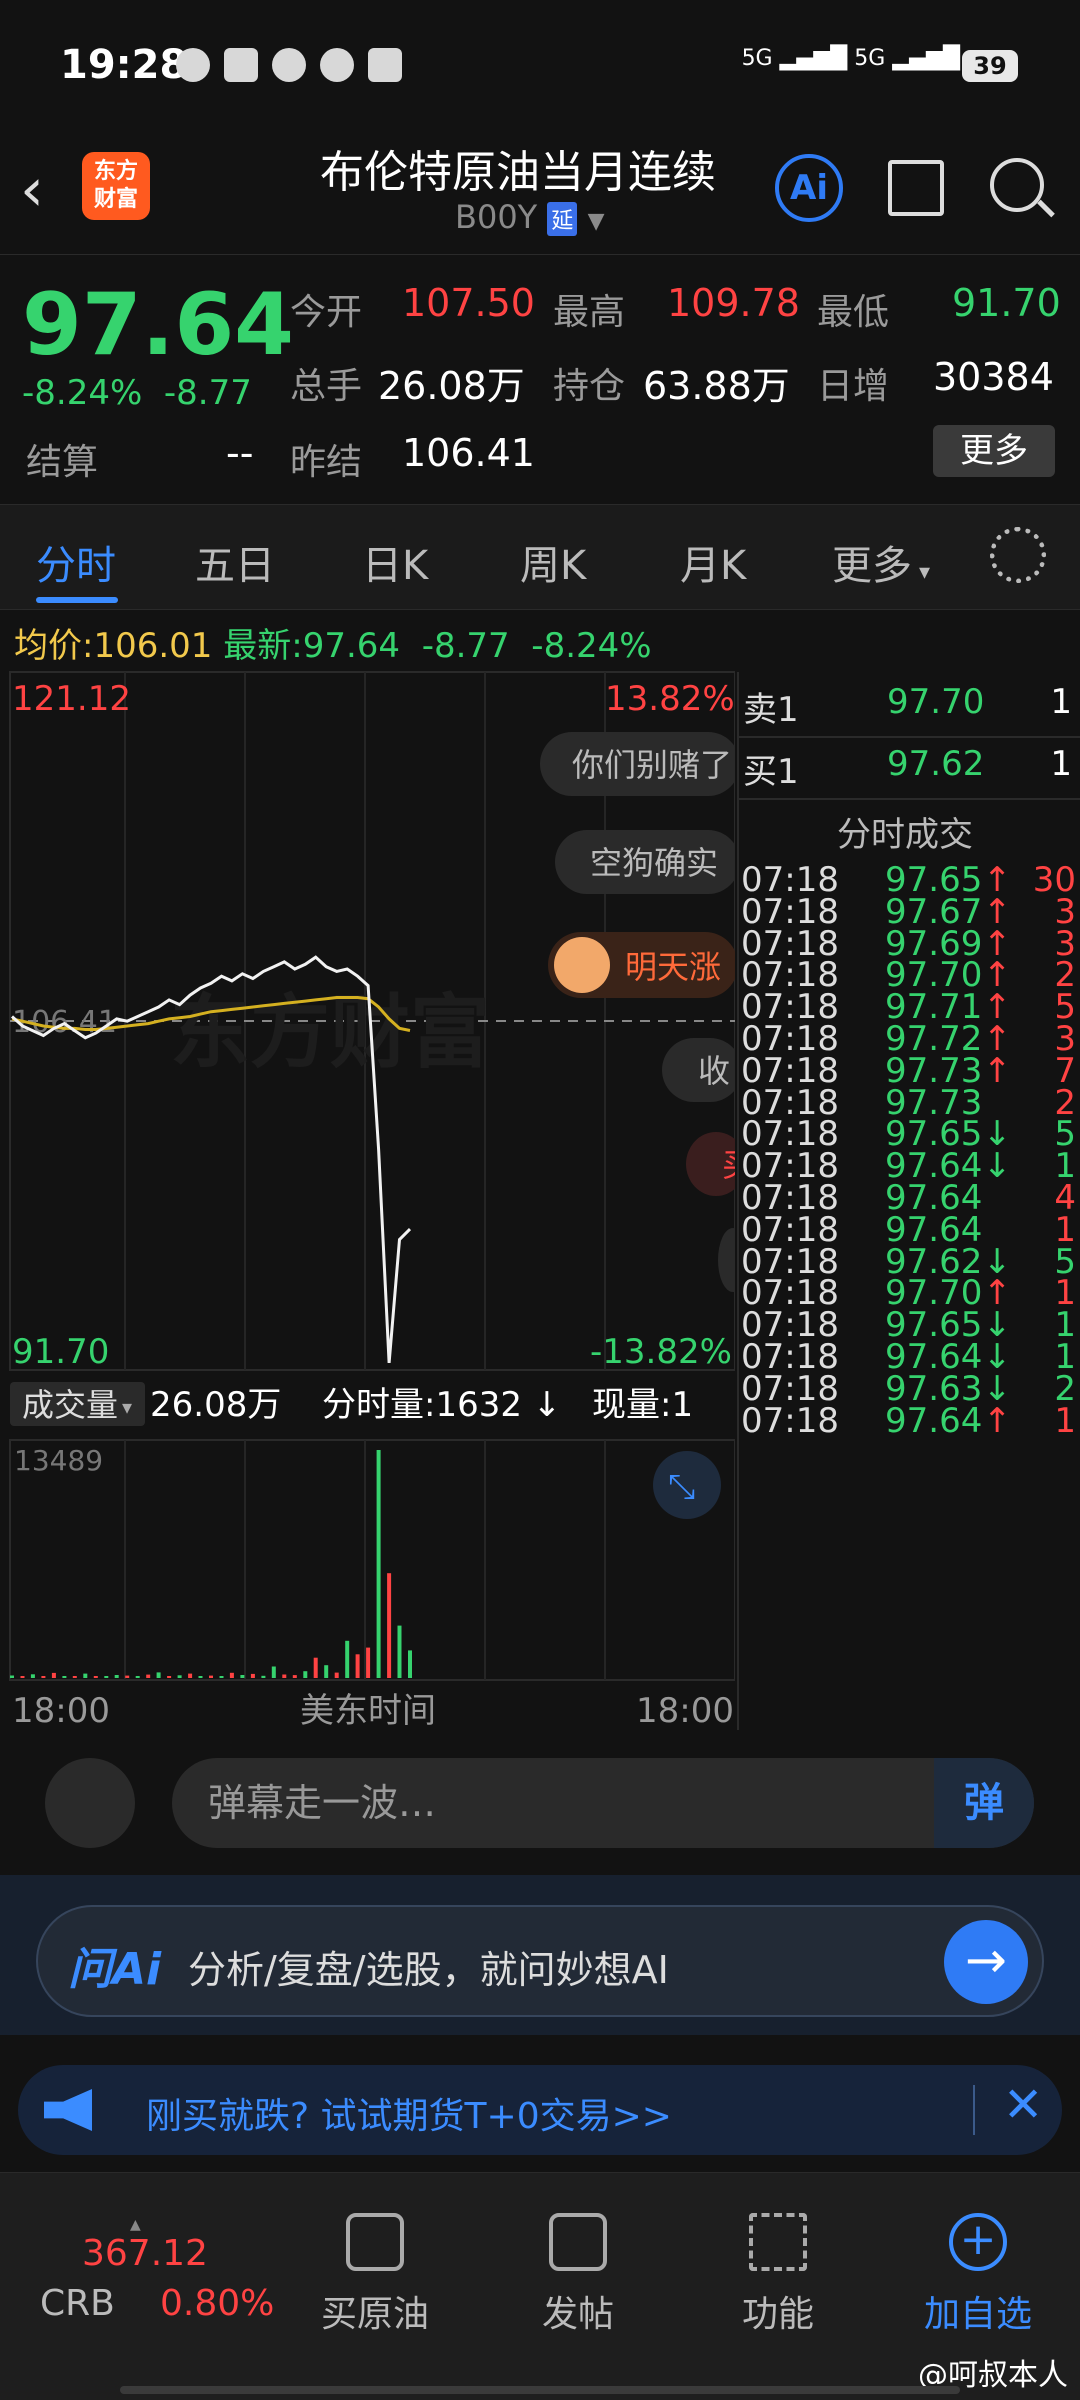  Describe the element at coordinates (881, 562) in the screenshot. I see `tab-more: 更多 ▾` at that location.